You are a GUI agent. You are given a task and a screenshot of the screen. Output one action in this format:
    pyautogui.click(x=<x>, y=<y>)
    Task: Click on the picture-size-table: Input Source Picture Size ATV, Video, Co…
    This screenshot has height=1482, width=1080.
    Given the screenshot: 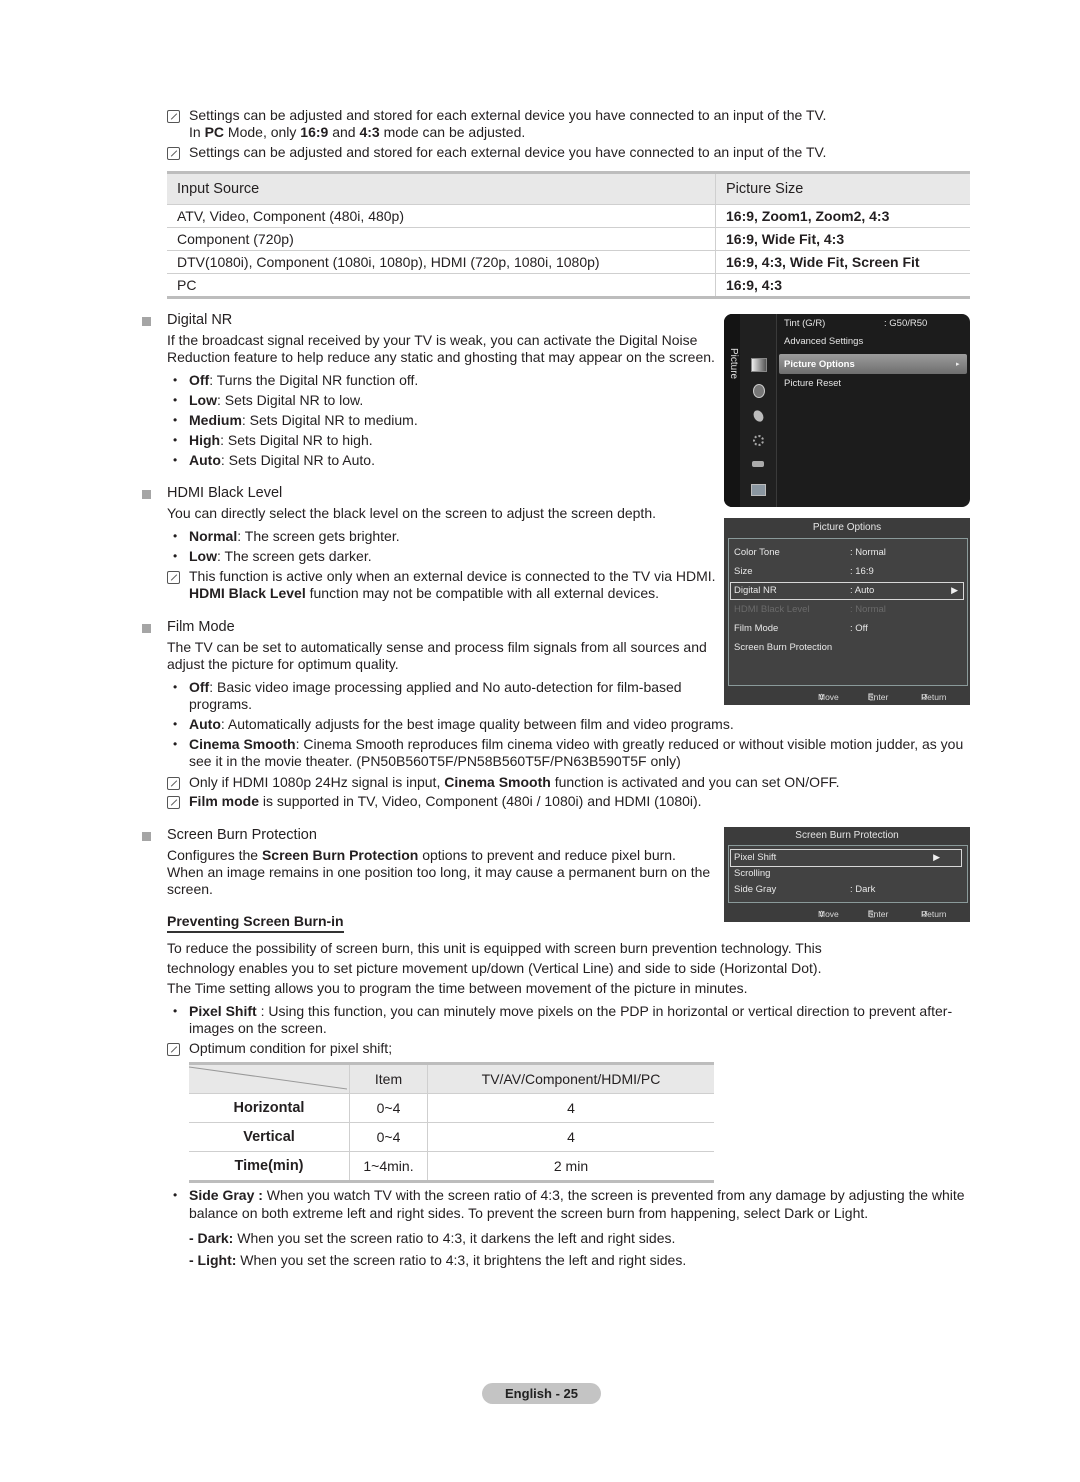 What is the action you would take?
    pyautogui.click(x=568, y=235)
    